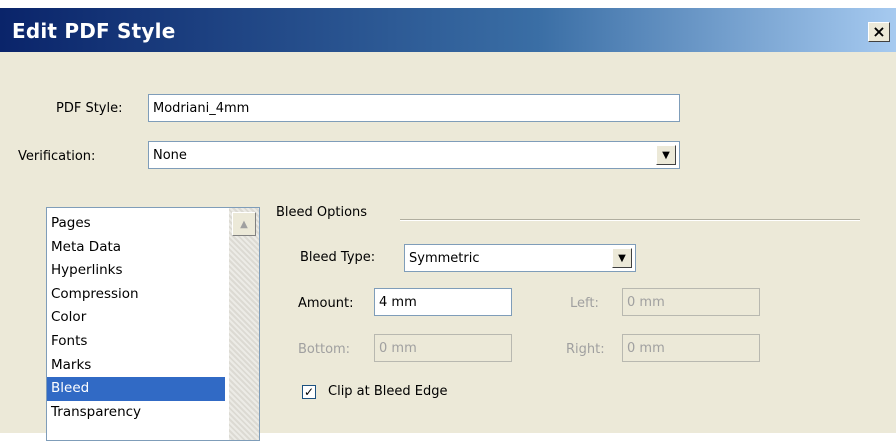 The image size is (896, 441). I want to click on title-bar: Edit PDF Style ×, so click(448, 30).